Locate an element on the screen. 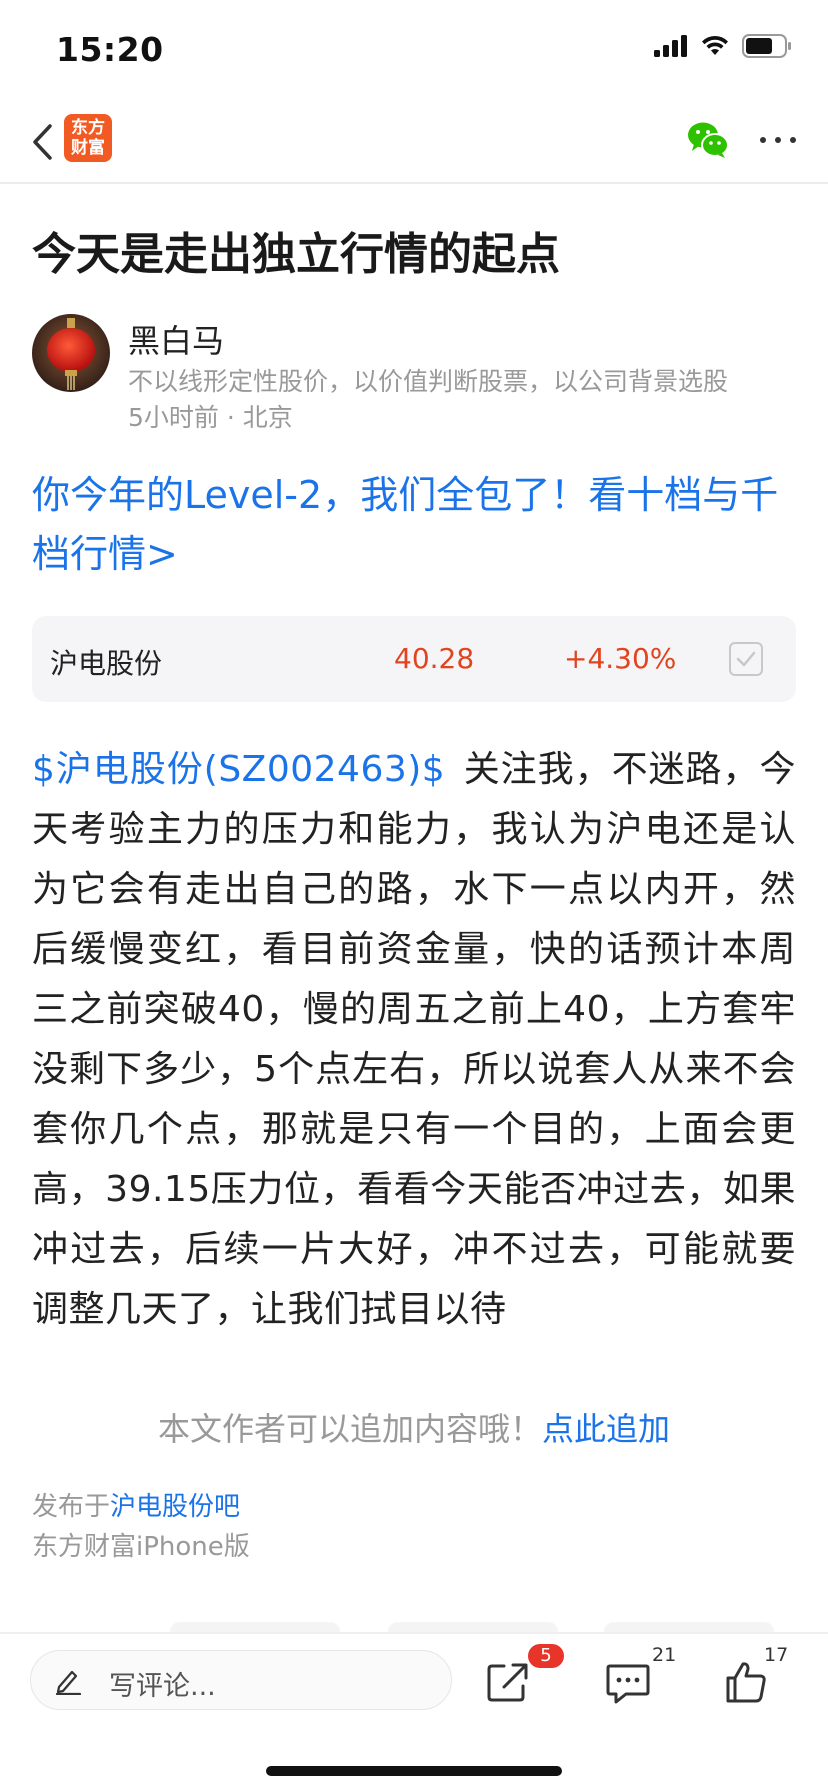  append-hint-text: 本文作者可以追加内容哦！ is located at coordinates (349, 1429).